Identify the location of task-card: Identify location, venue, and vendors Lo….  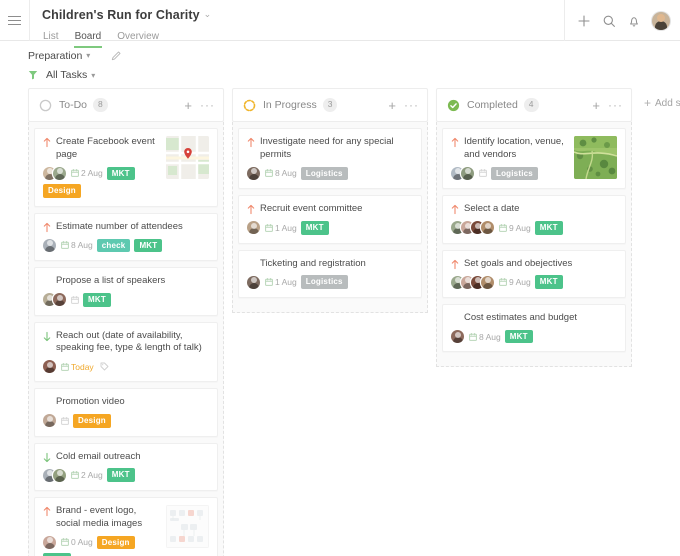
(534, 159).